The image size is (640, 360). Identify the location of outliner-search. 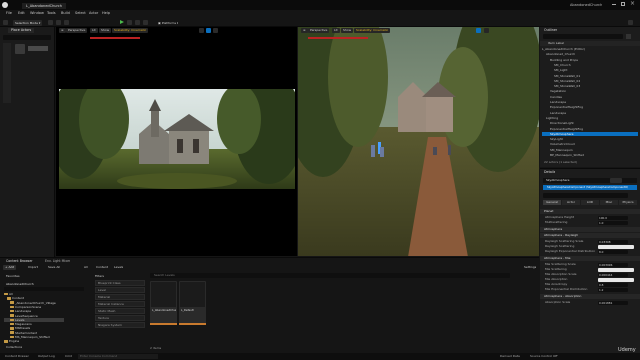
(583, 36).